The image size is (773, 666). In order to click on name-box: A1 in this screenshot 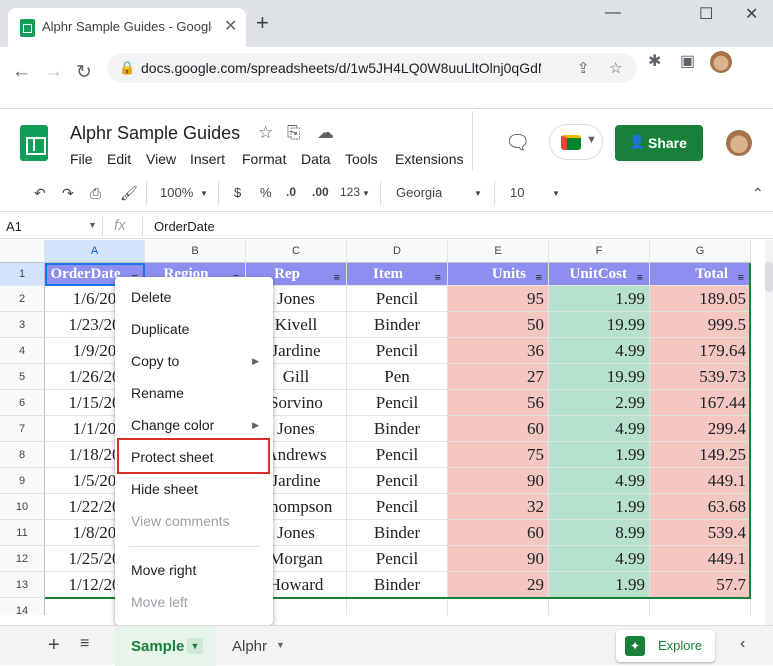, I will do `click(14, 226)`.